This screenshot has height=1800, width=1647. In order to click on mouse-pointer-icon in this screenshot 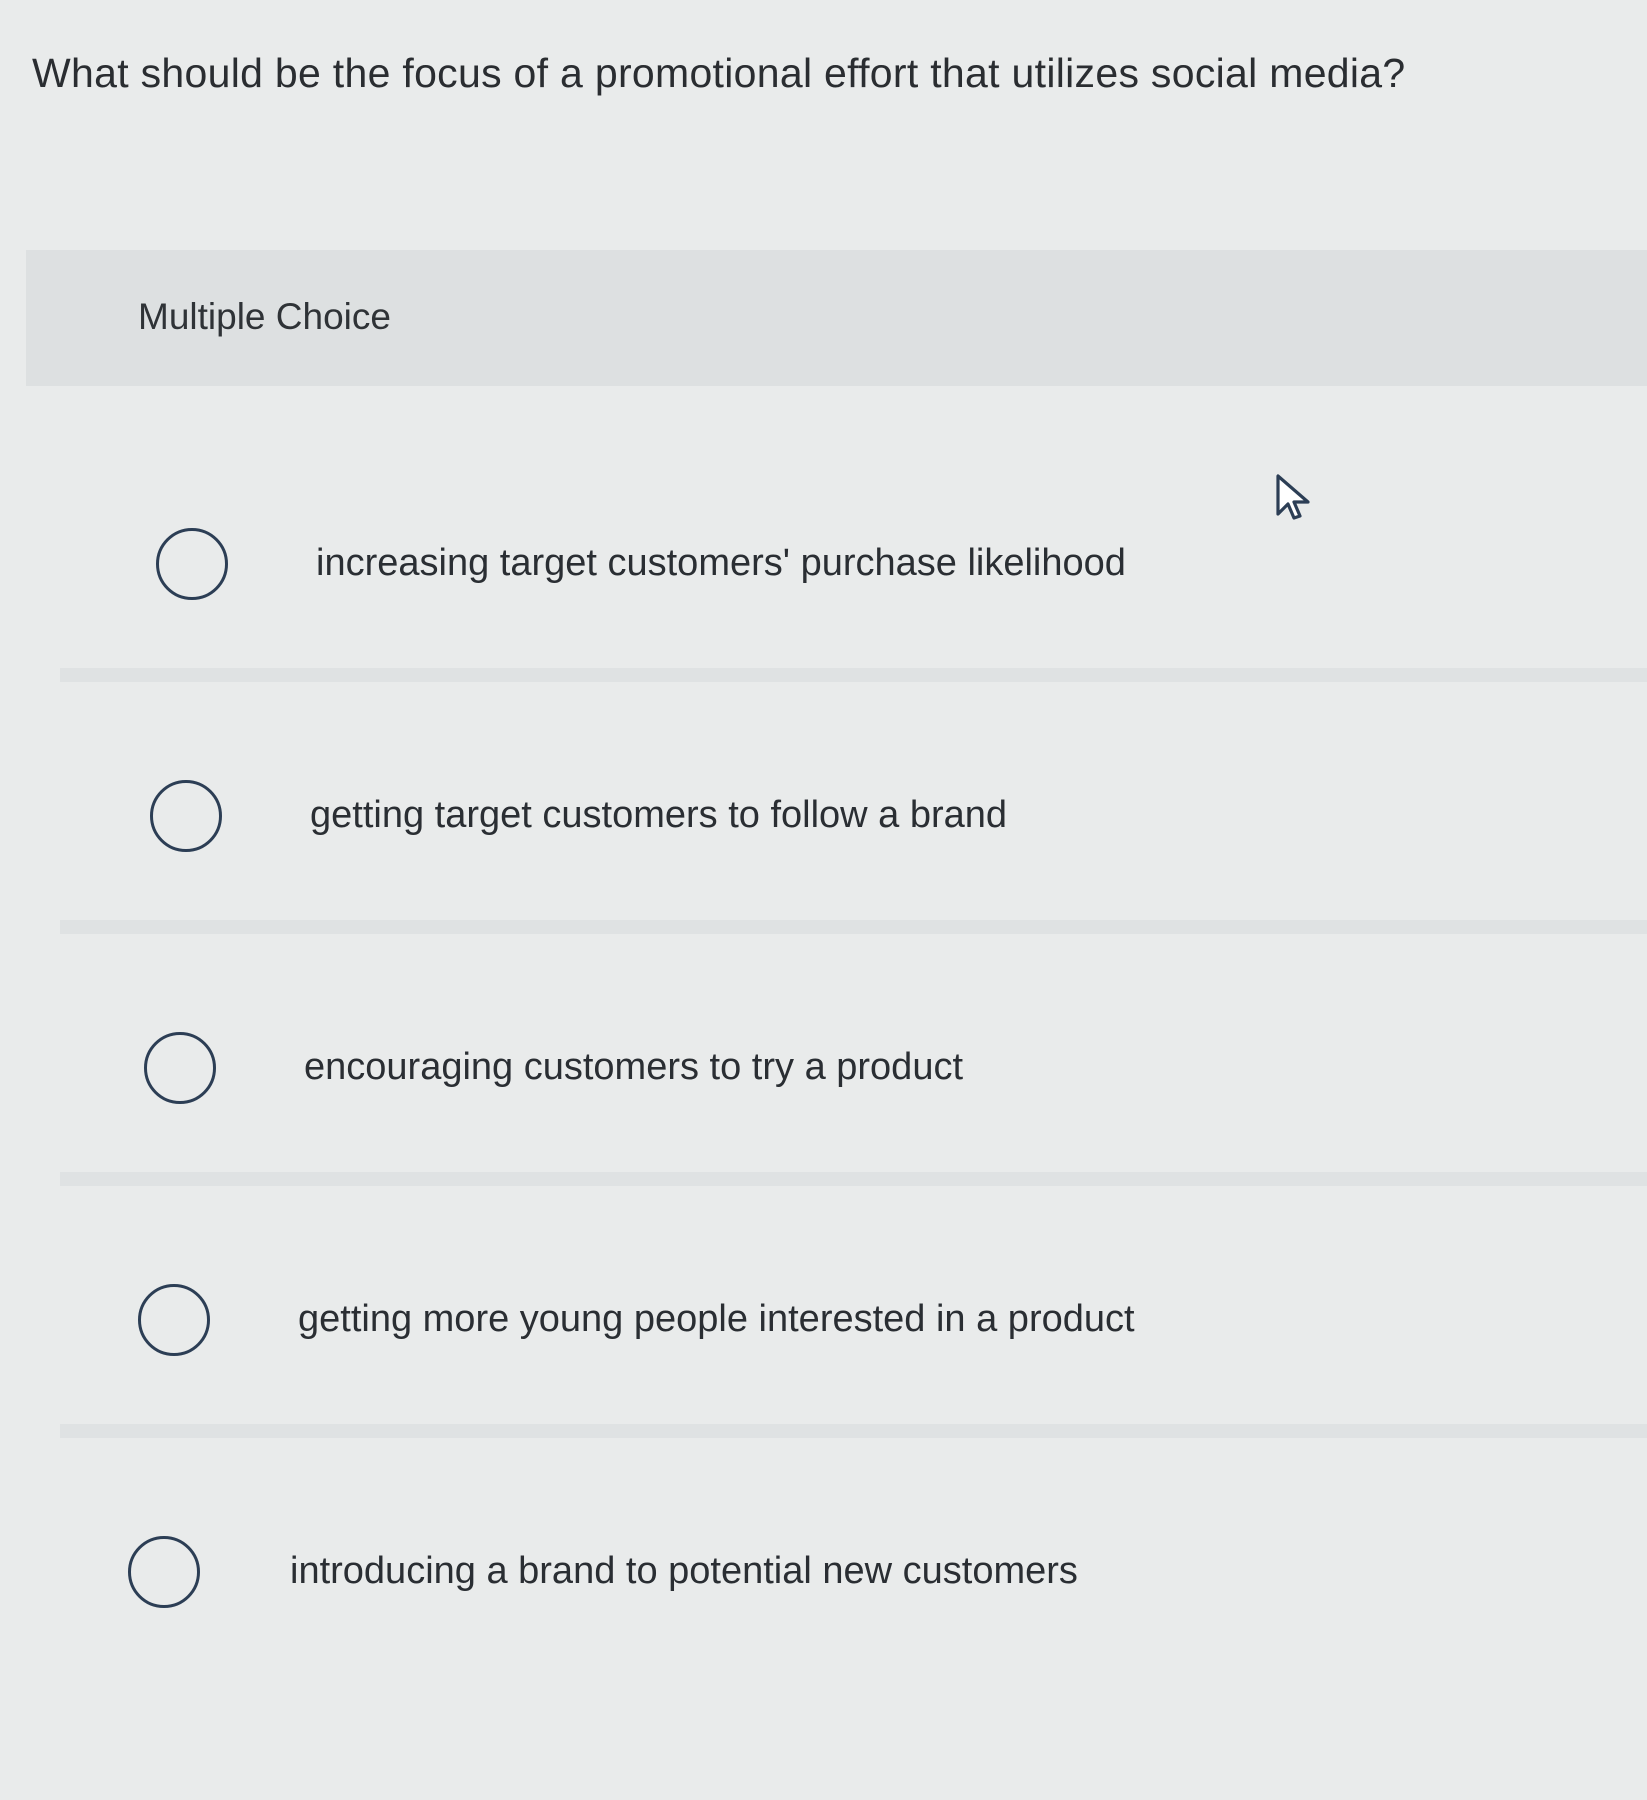, I will do `click(1293, 497)`.